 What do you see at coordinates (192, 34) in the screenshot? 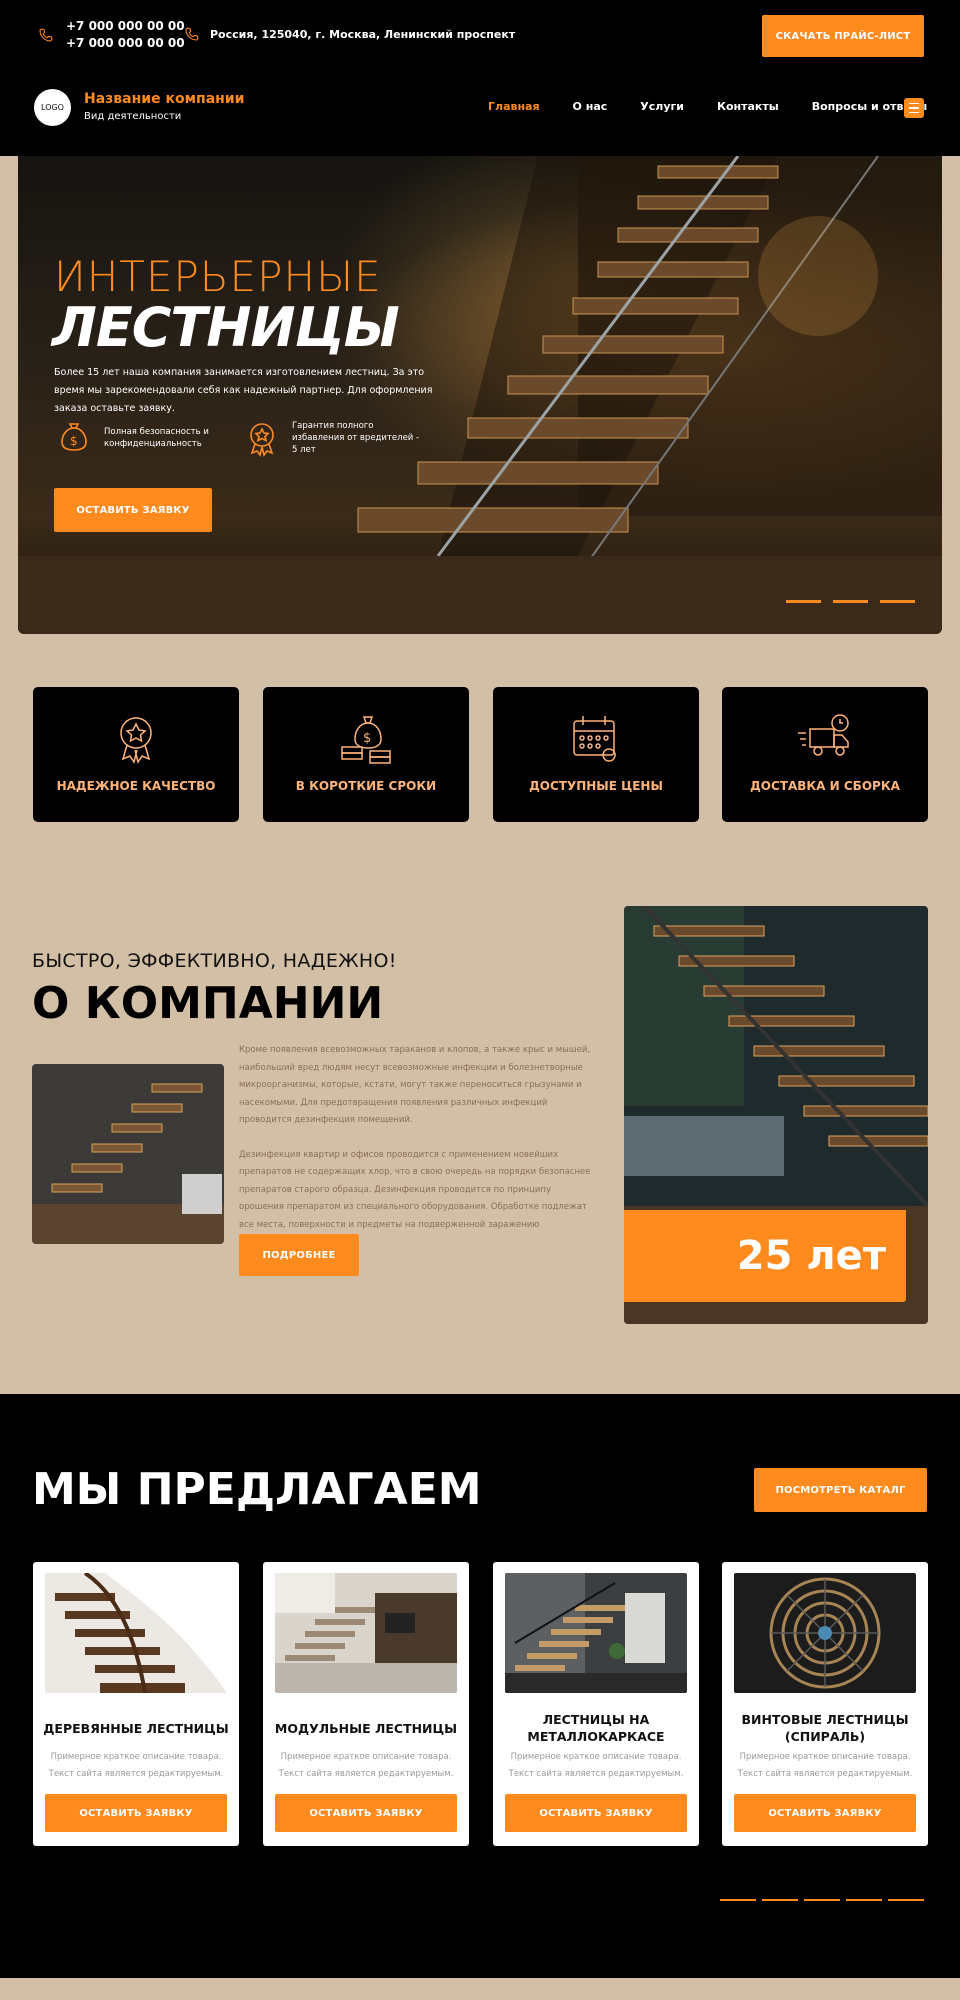
I see `location-pin-icon` at bounding box center [192, 34].